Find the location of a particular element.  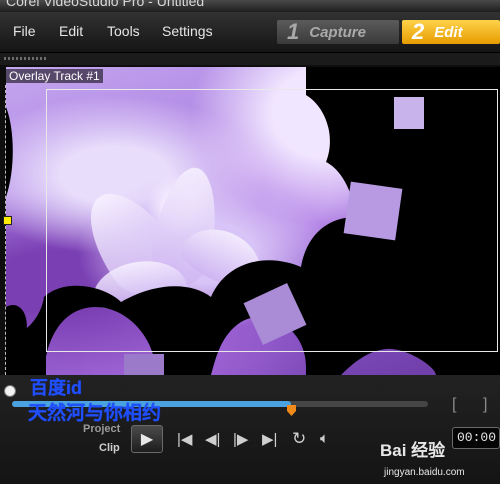

clip-mode-label: Clip is located at coordinates (109, 448).